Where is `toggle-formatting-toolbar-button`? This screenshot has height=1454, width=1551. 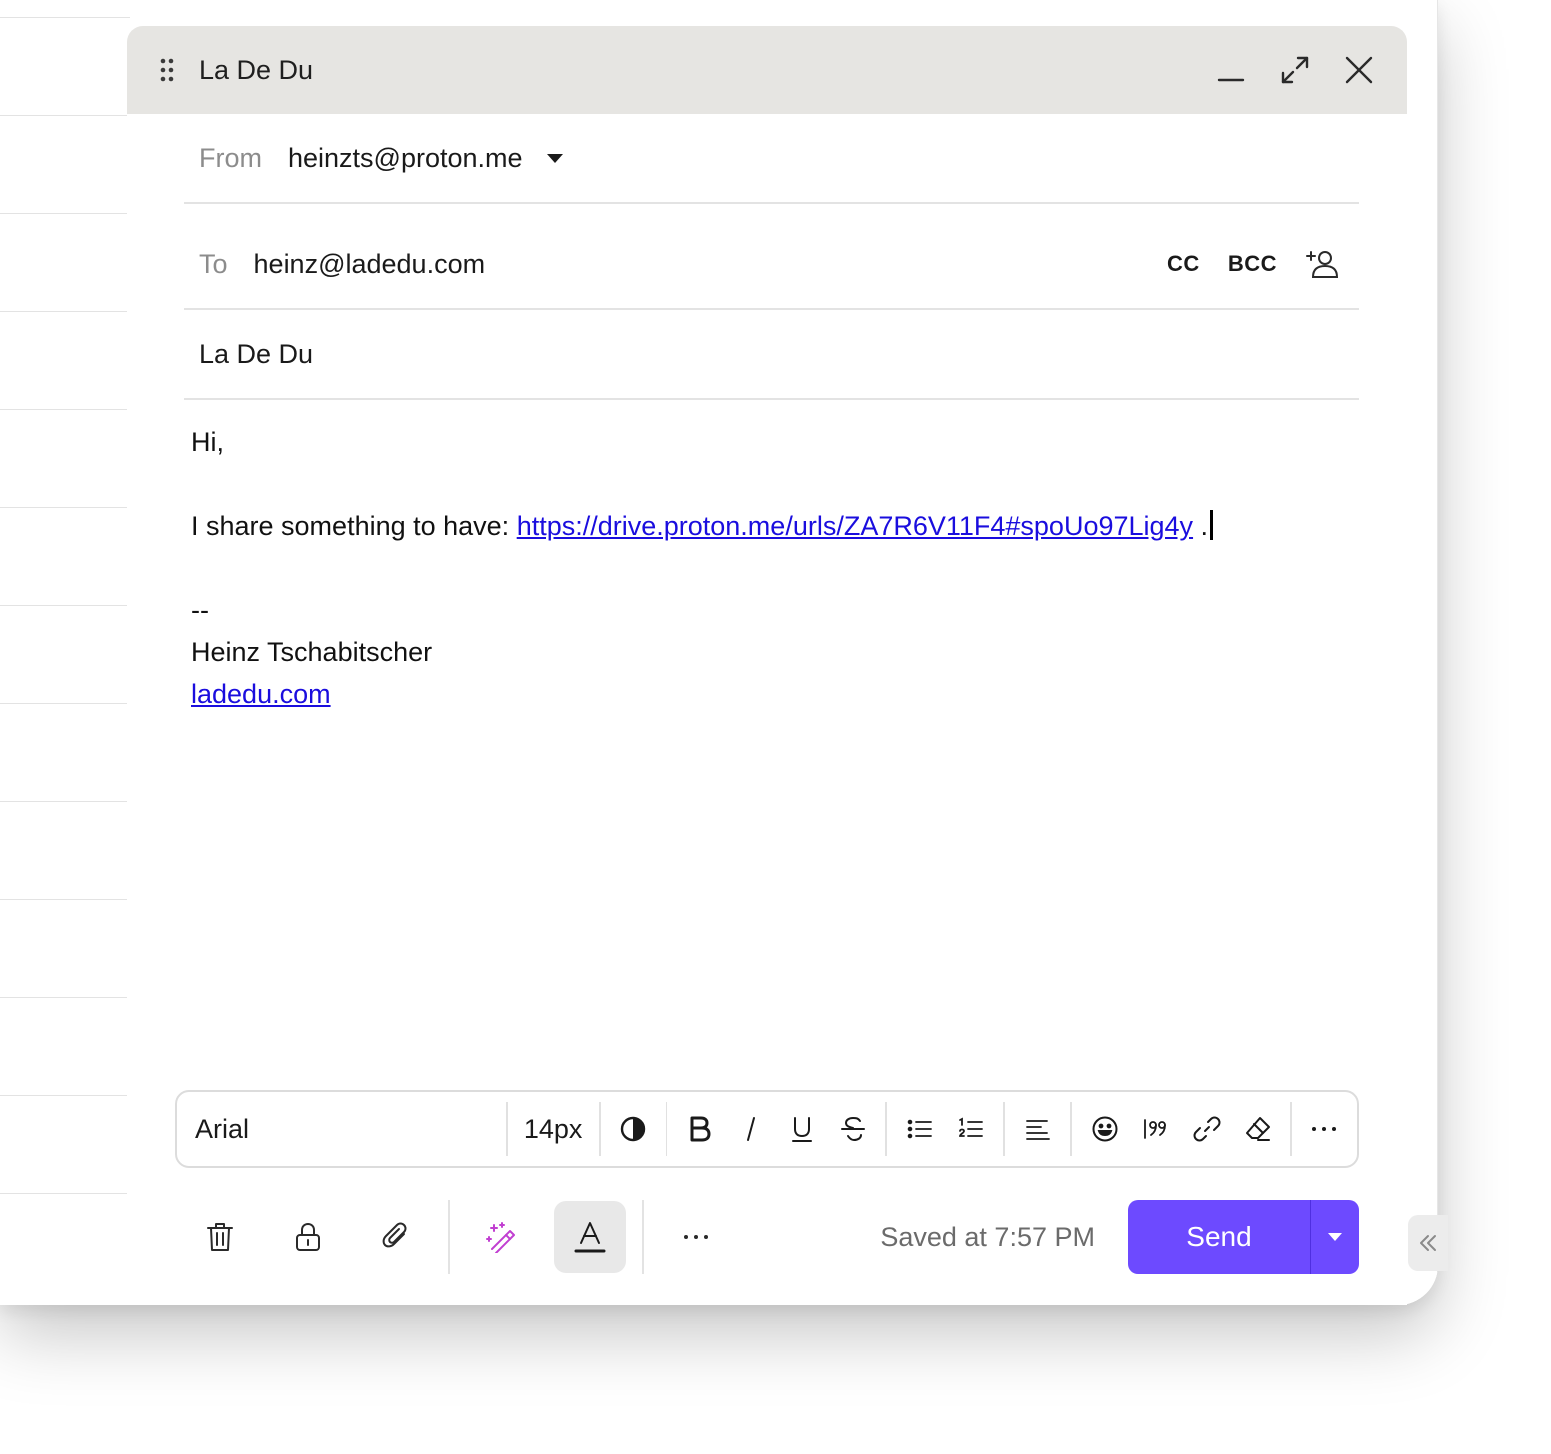 toggle-formatting-toolbar-button is located at coordinates (590, 1237).